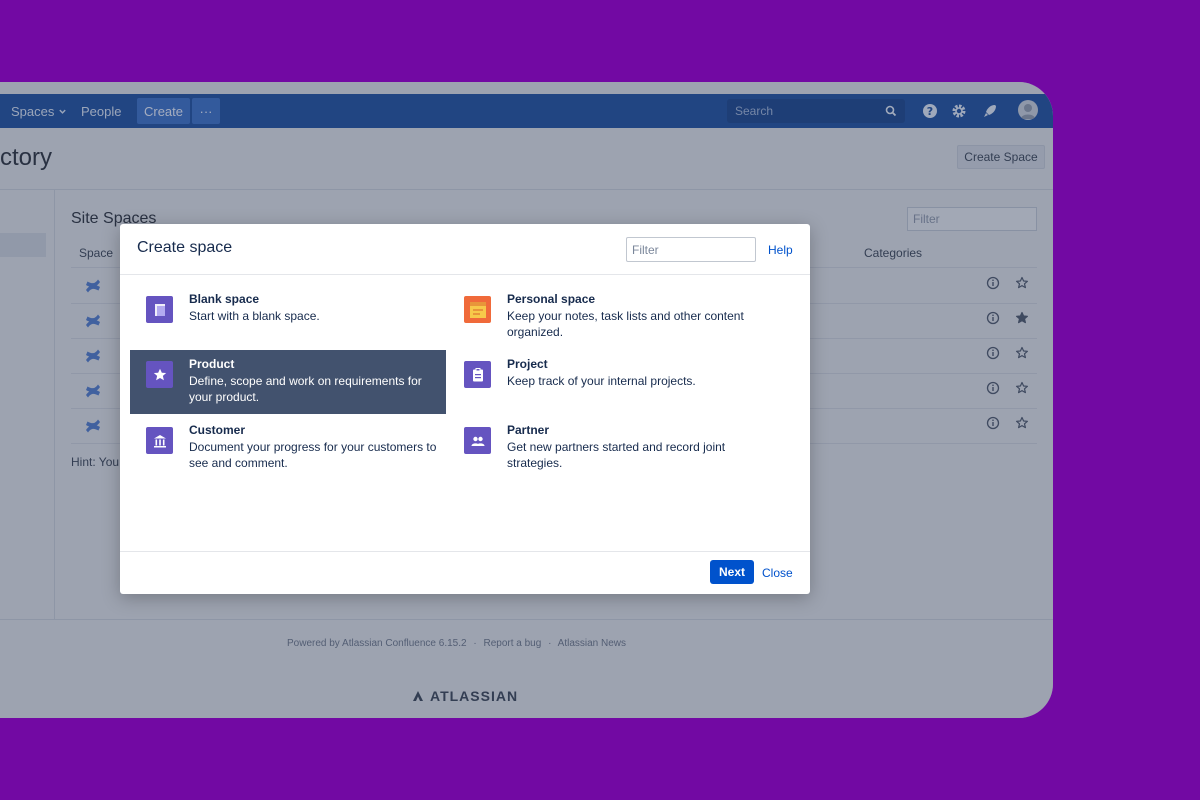 The height and width of the screenshot is (800, 1200). What do you see at coordinates (527, 364) in the screenshot?
I see `template-name: Project` at bounding box center [527, 364].